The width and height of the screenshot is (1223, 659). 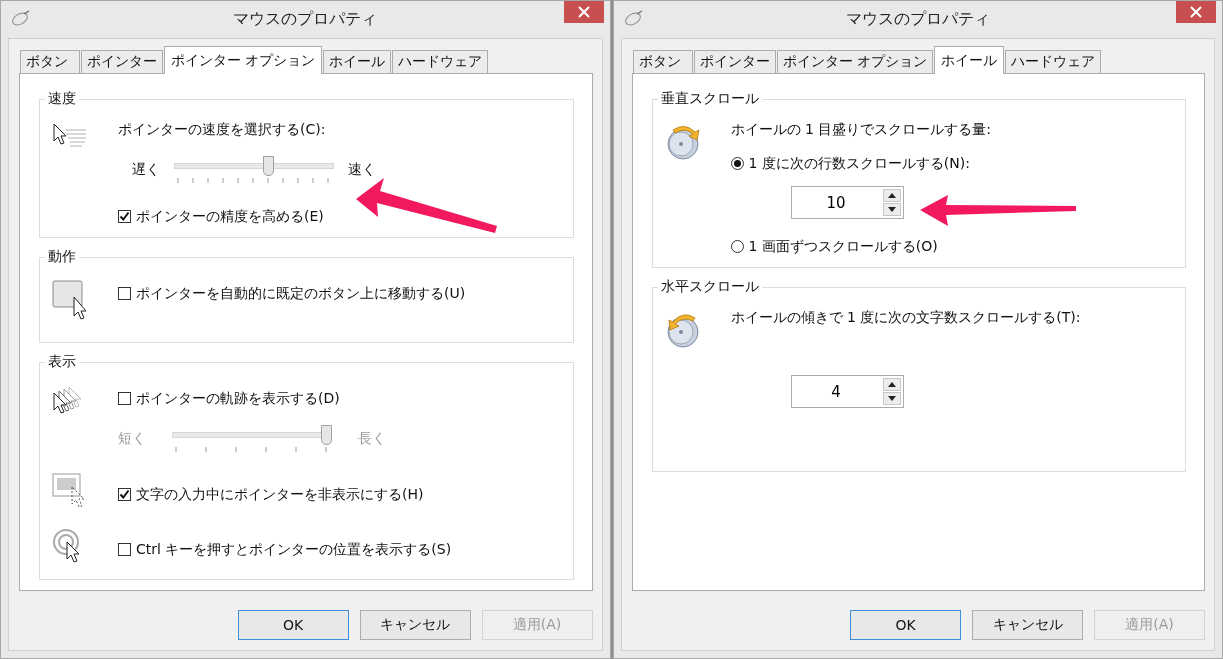 I want to click on slider-label: 速く, so click(x=362, y=170).